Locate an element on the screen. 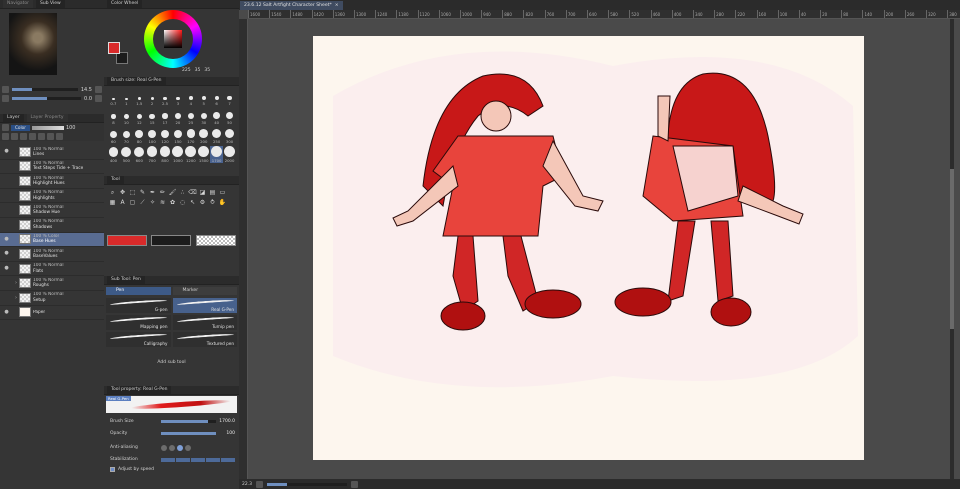  aa-medium-icon is located at coordinates (180, 447).